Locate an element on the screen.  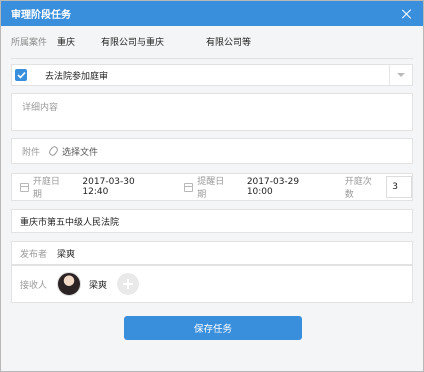
details-placeholder: 详细内容 is located at coordinates (40, 108).